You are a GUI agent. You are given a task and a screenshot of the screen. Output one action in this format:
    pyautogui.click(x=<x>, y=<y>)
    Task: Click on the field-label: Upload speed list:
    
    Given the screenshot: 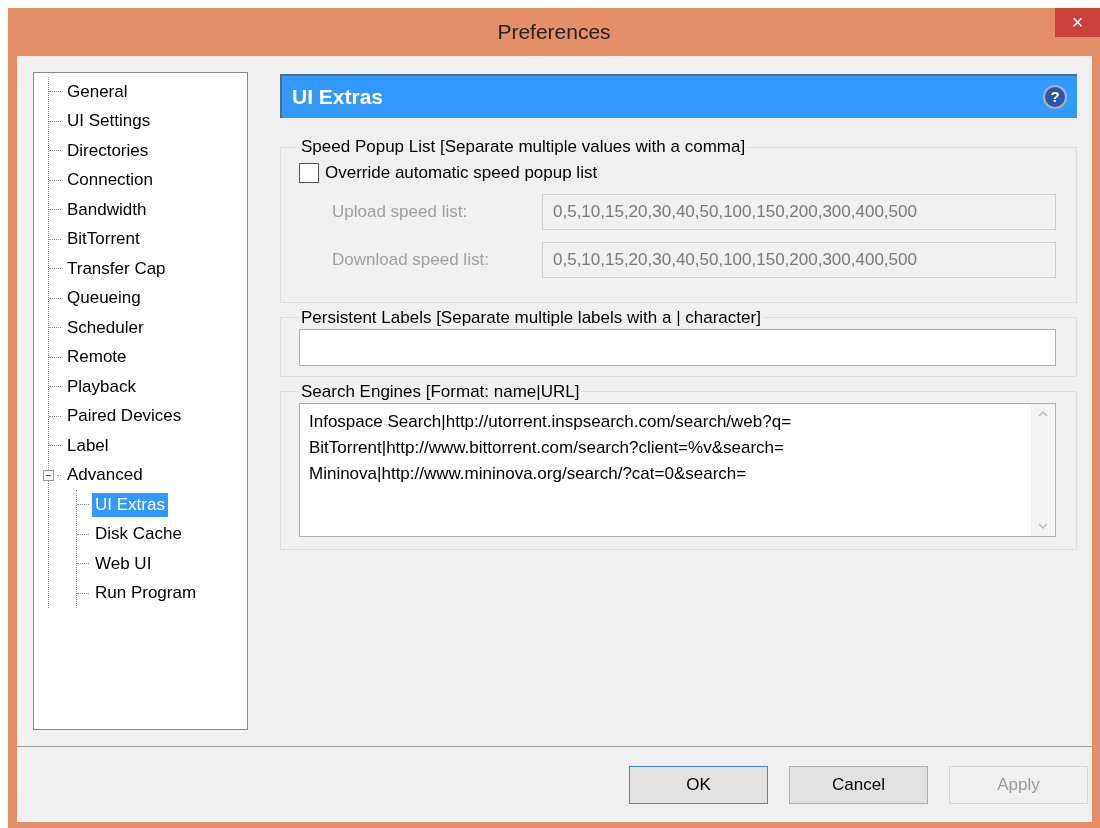 What is the action you would take?
    pyautogui.click(x=400, y=211)
    